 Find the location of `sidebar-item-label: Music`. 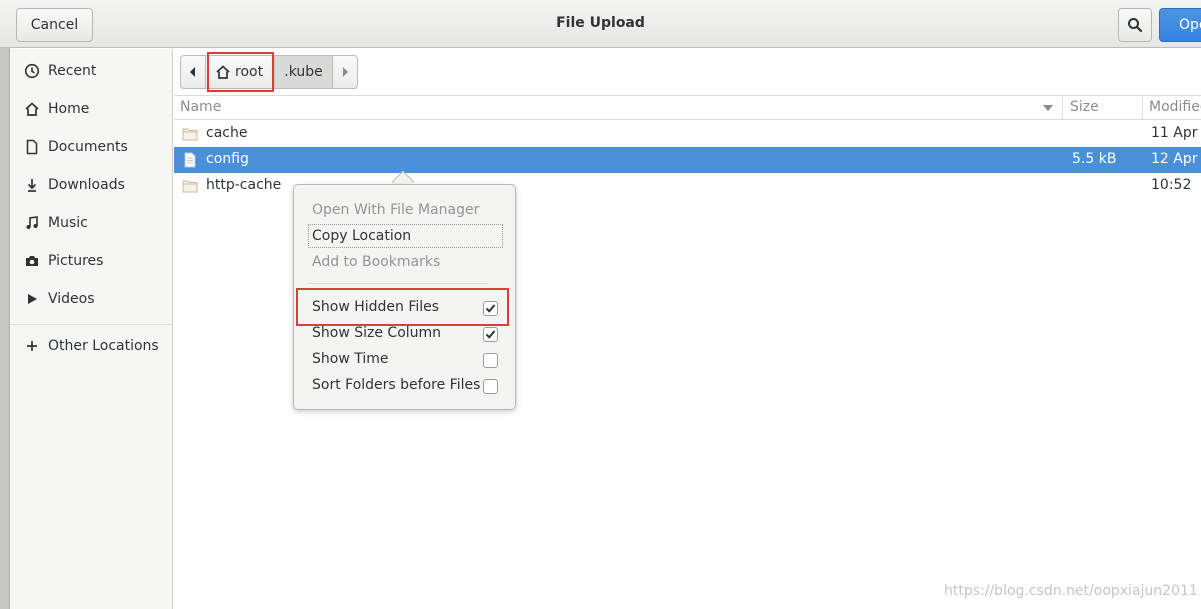

sidebar-item-label: Music is located at coordinates (68, 223).